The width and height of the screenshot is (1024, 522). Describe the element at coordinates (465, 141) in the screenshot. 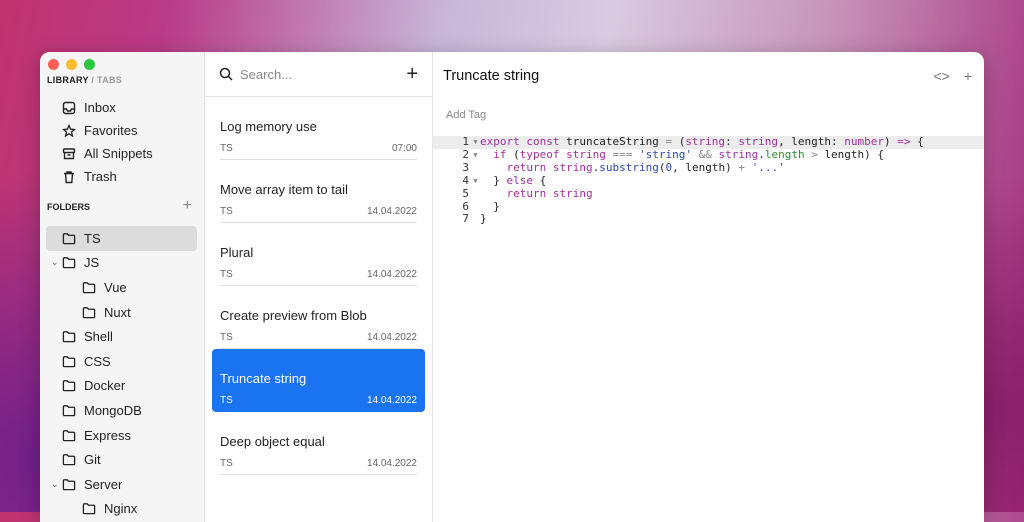

I see `line-number: 1` at that location.